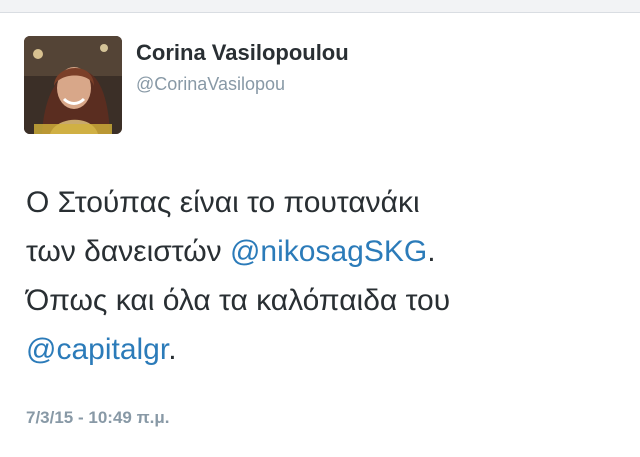 This screenshot has height=457, width=640. I want to click on avatar-photo, so click(73, 85).